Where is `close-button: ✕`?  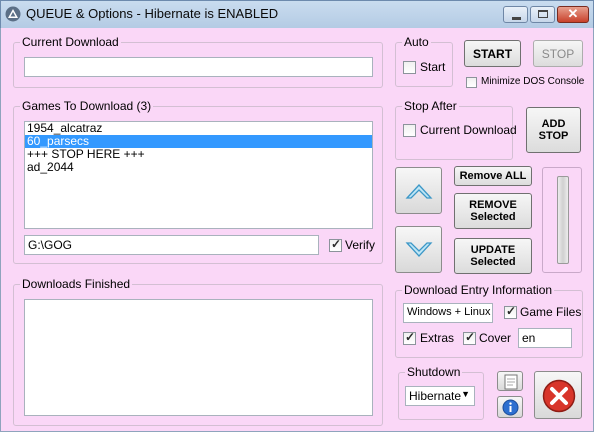
close-button: ✕ is located at coordinates (573, 14).